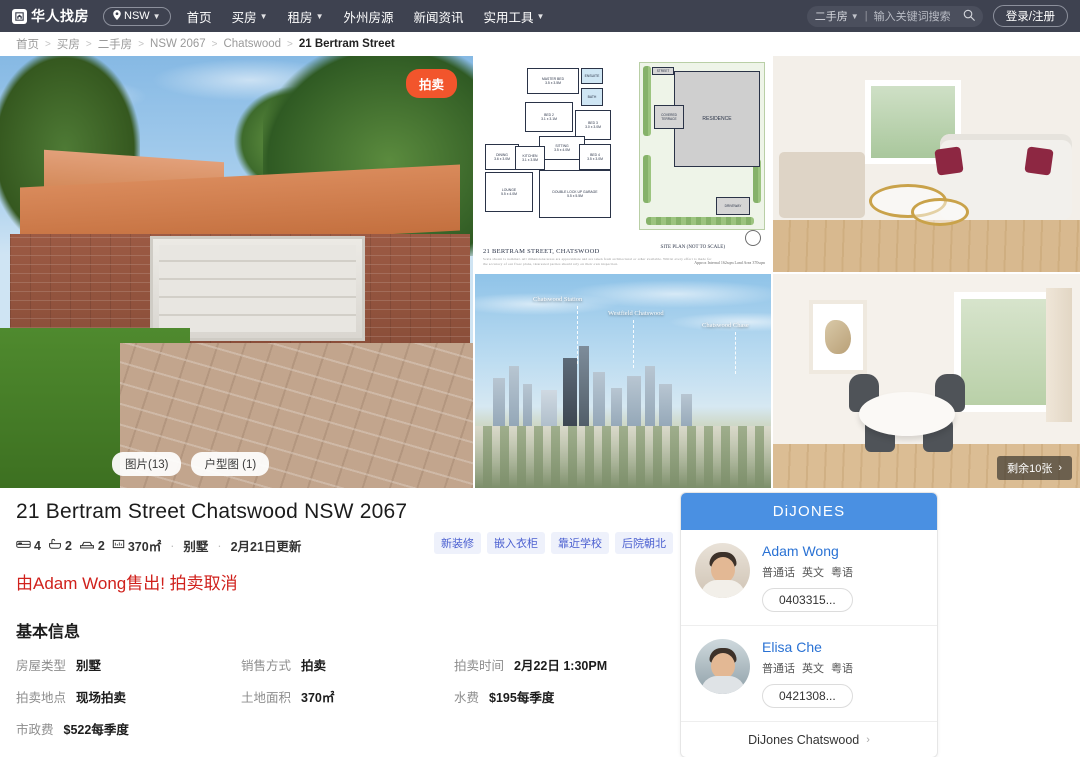 This screenshot has height=757, width=1080. Describe the element at coordinates (115, 44) in the screenshot. I see `breadcrumb-item-resale: 二手房` at that location.